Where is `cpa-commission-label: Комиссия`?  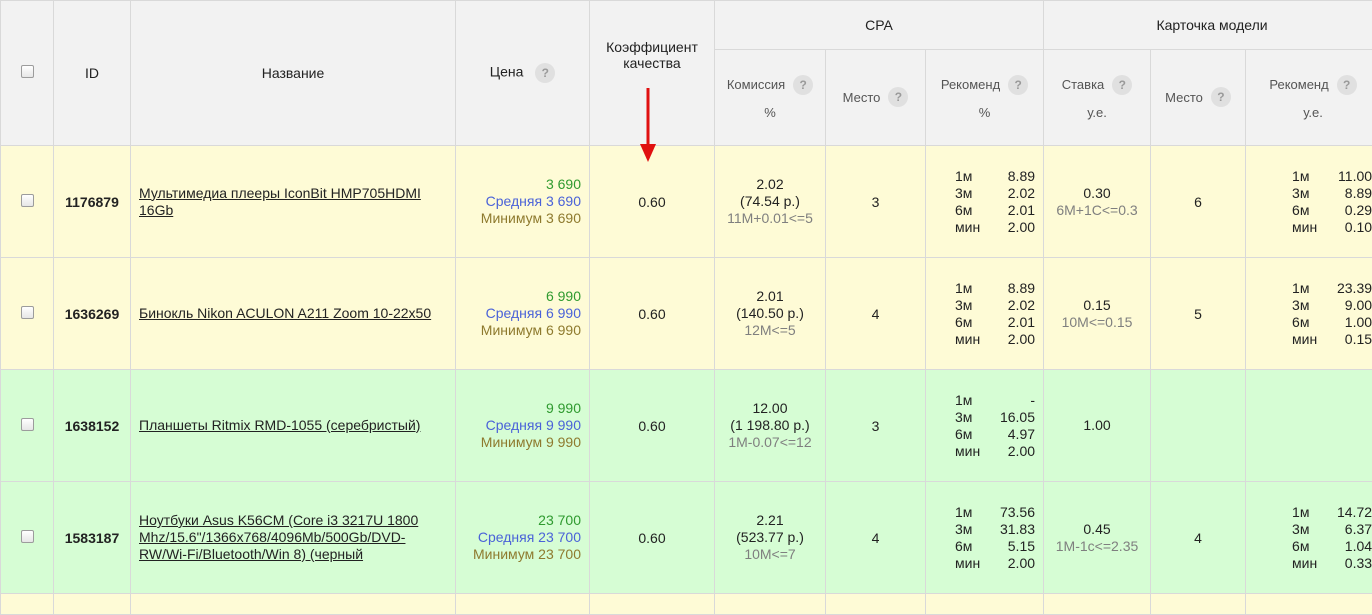 cpa-commission-label: Комиссия is located at coordinates (756, 84).